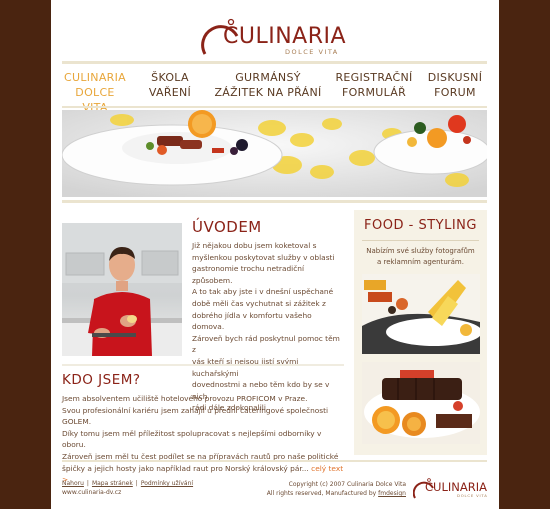 Image resolution: width=550 pixels, height=509 pixels. What do you see at coordinates (170, 77) in the screenshot?
I see `nav-label-line1: ŠKOLA` at bounding box center [170, 77].